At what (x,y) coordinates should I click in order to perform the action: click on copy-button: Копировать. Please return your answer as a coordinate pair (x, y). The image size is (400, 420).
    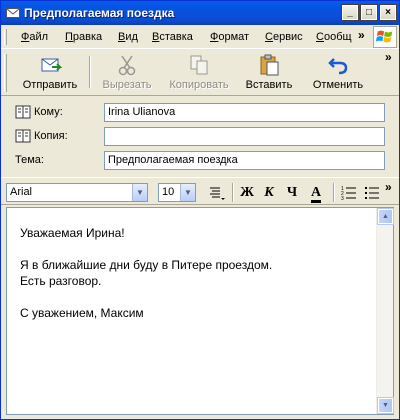
    Looking at the image, I should click on (199, 73).